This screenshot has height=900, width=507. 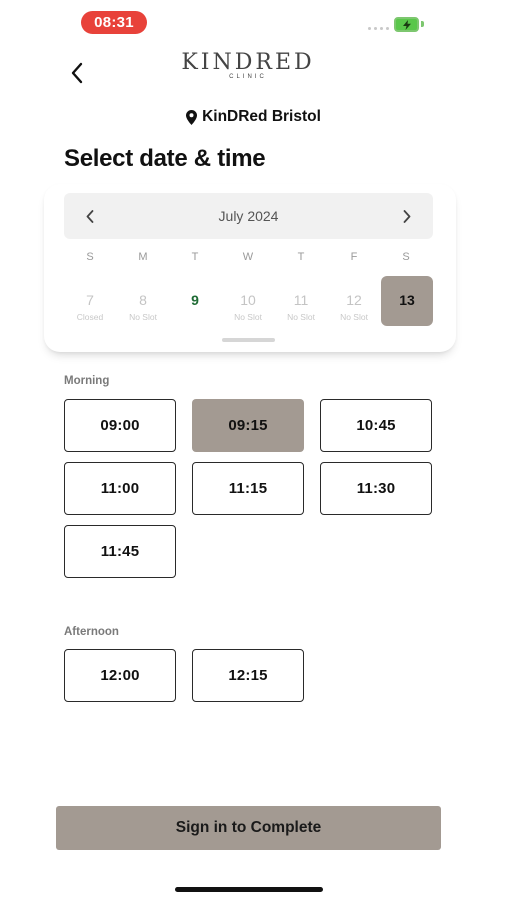 I want to click on month-label: July 2024, so click(x=248, y=216).